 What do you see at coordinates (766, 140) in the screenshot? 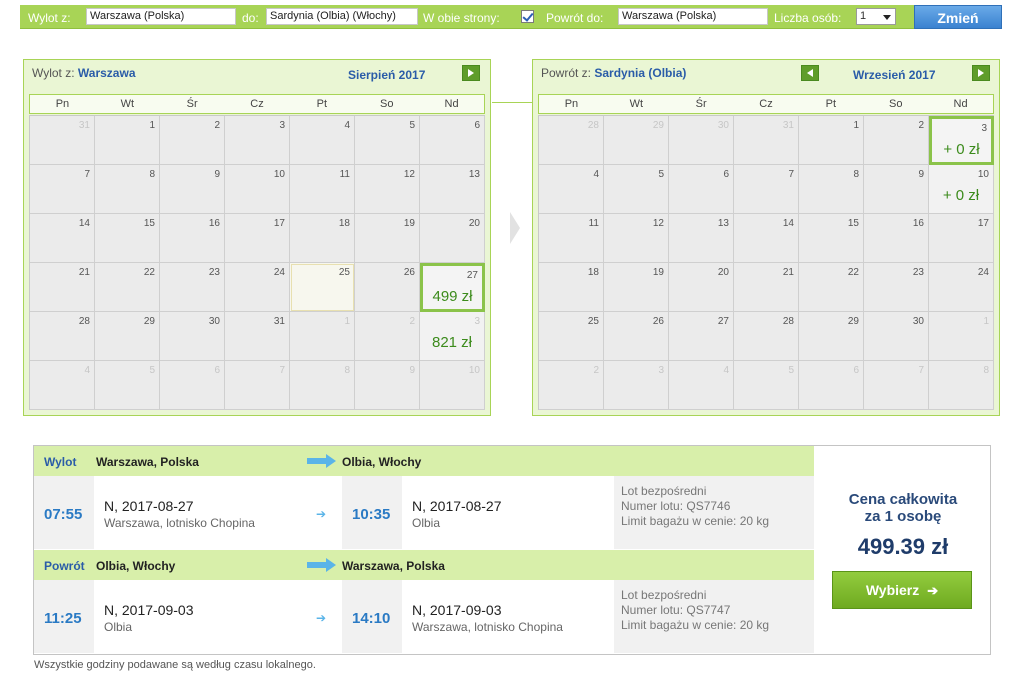
I see `return-day-cell: 31` at bounding box center [766, 140].